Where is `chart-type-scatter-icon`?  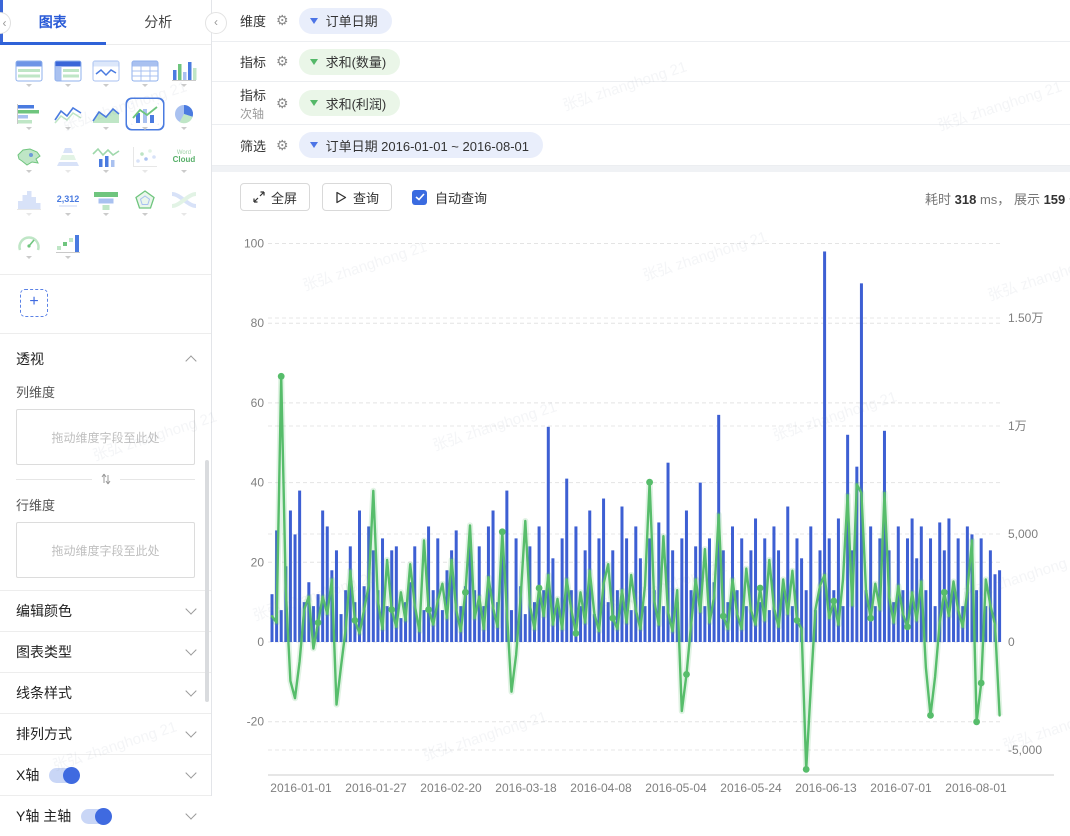 chart-type-scatter-icon is located at coordinates (145, 160).